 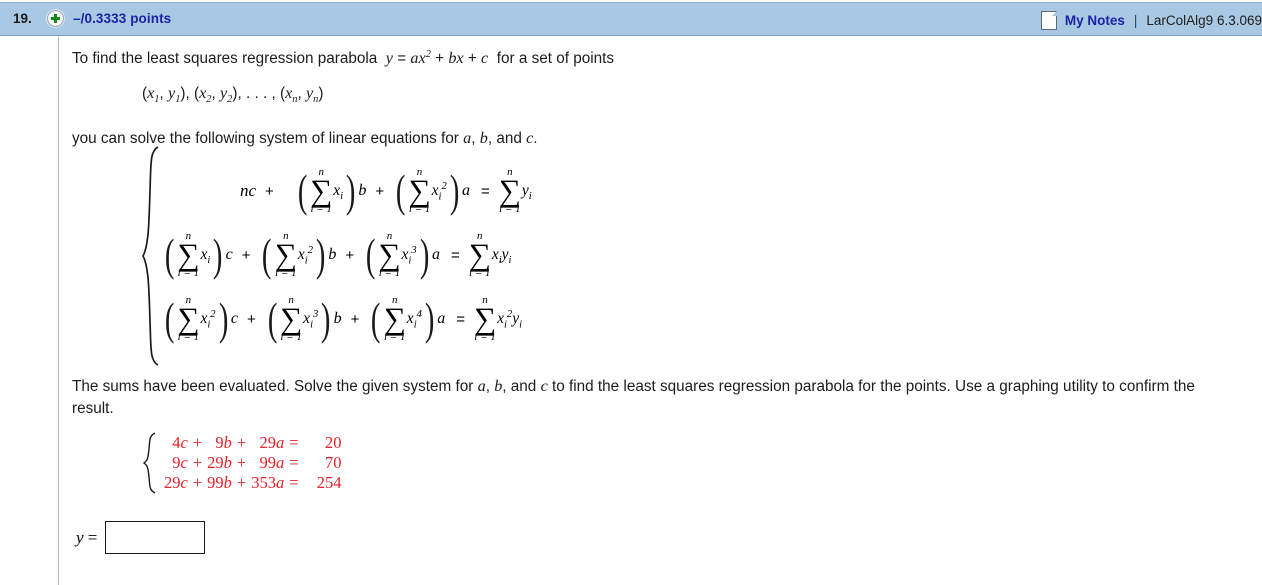 I want to click on eq3-sum-term-0: ( n ∑ i = 1 xi2 ) c, so click(x=200, y=318).